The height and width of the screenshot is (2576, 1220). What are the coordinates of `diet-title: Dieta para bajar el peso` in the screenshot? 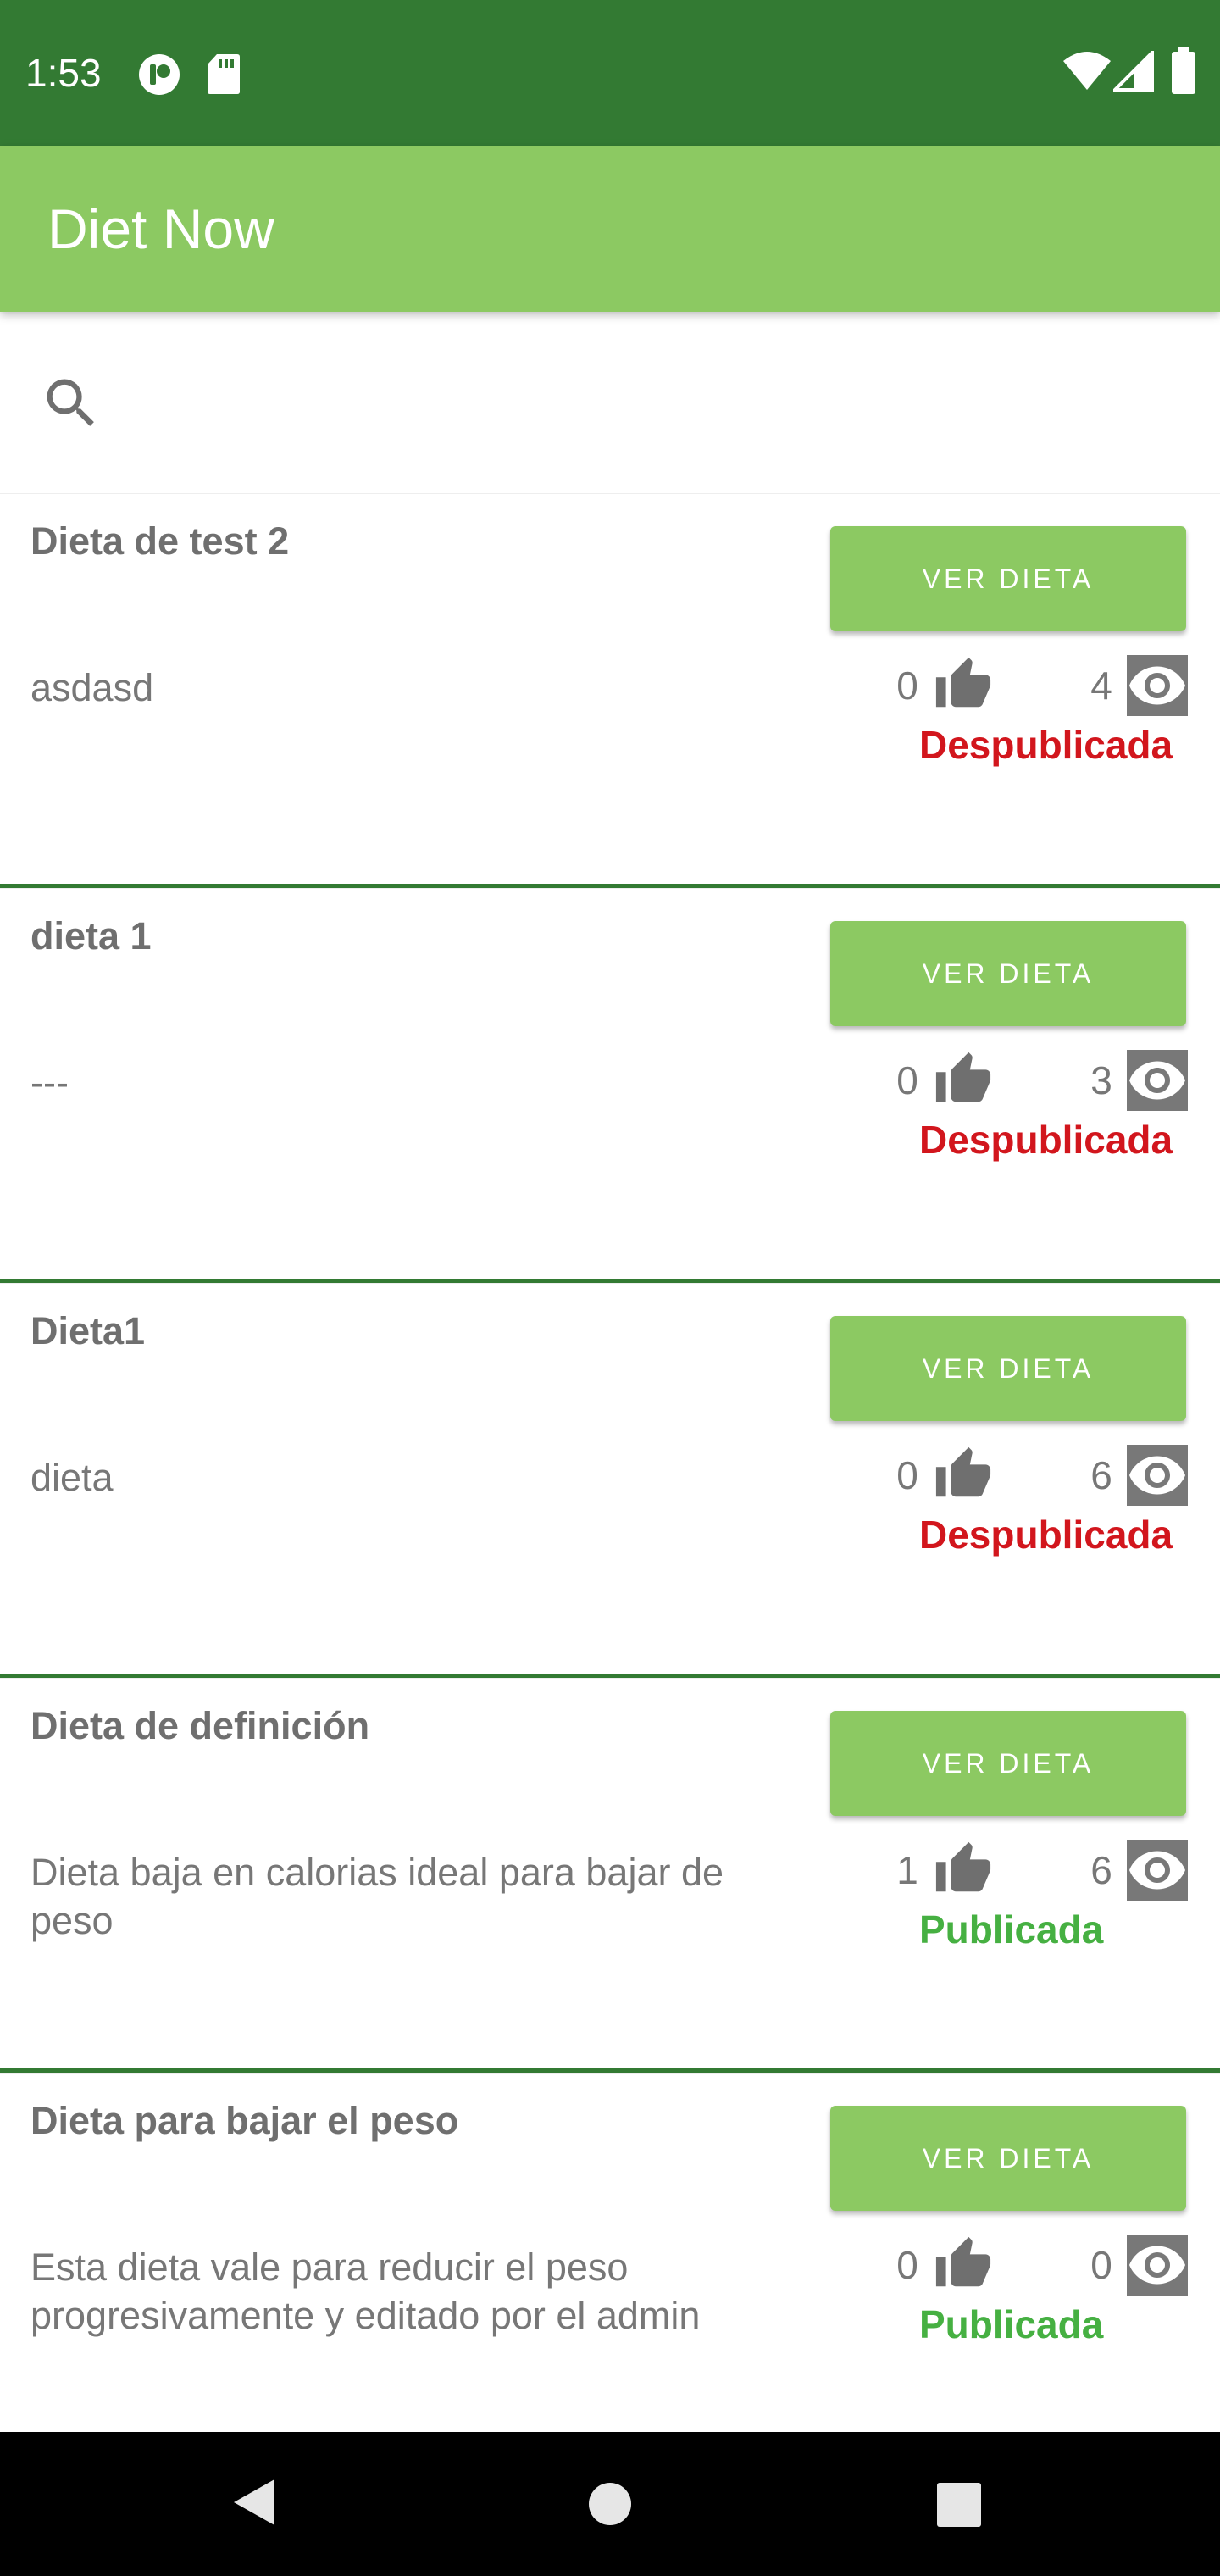 It's located at (244, 2120).